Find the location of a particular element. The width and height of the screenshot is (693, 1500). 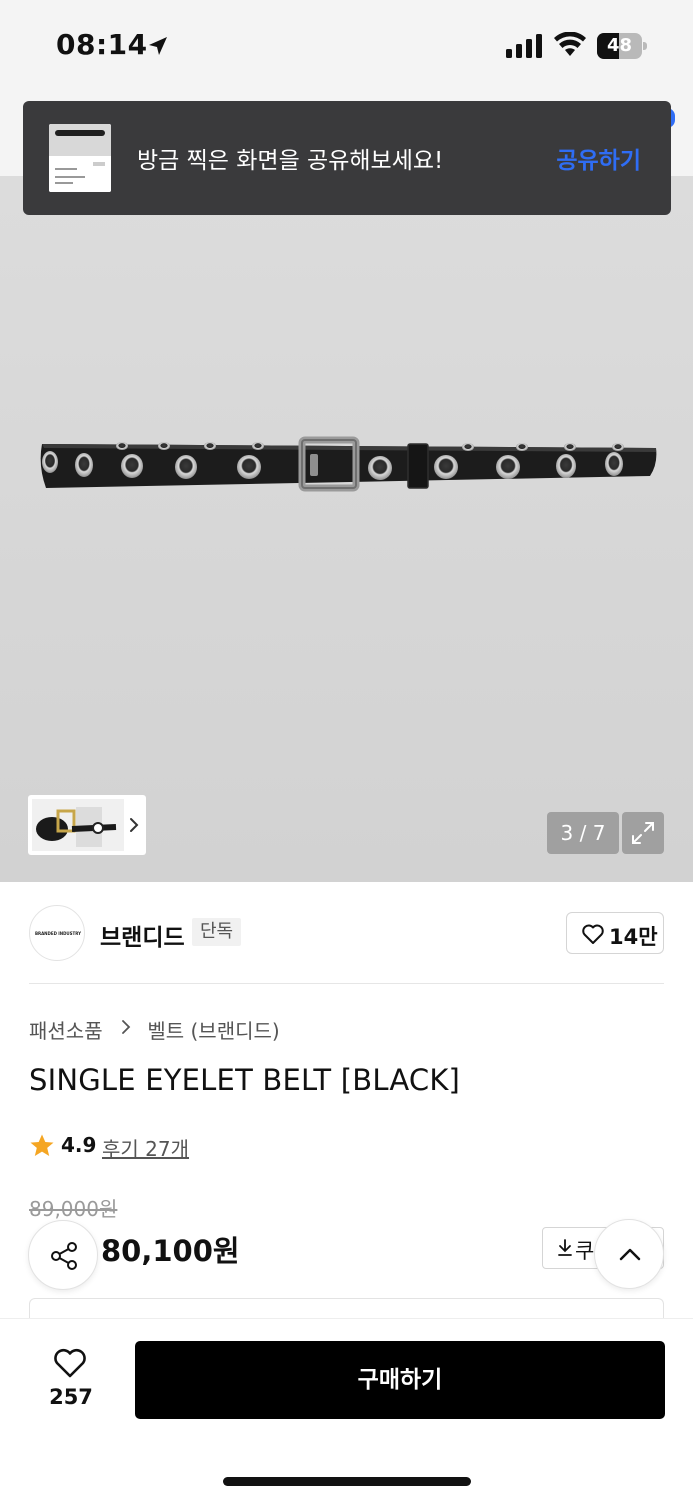

image-page-indicator: 3 / 7 is located at coordinates (583, 833).